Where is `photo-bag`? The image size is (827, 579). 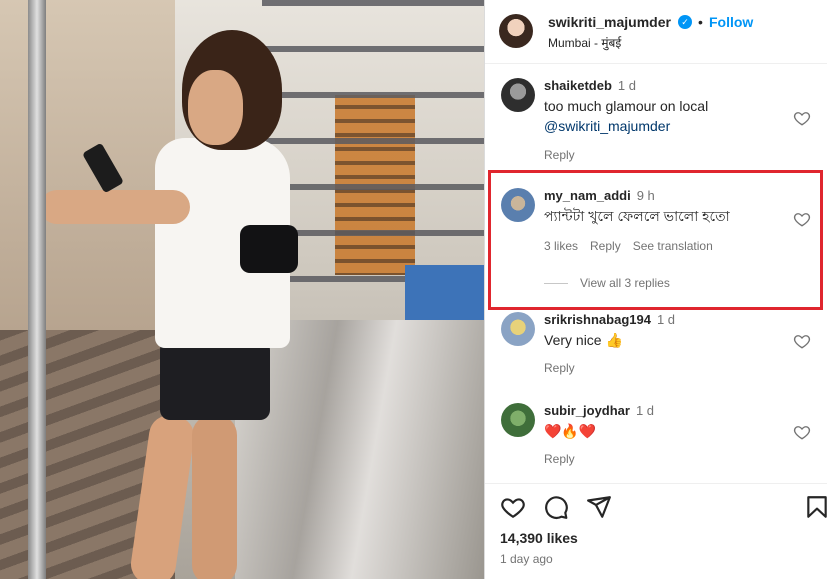
photo-bag is located at coordinates (269, 249).